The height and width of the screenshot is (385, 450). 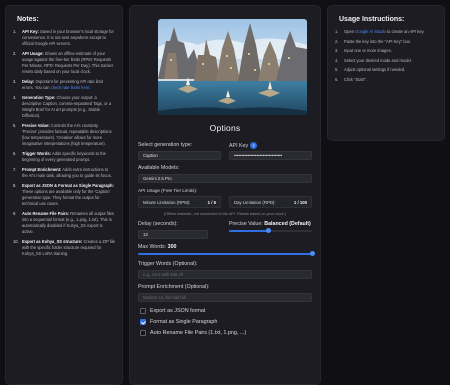 I want to click on prompt-enrichment-label: Prompt Enrichment (Optional):, so click(x=174, y=287).